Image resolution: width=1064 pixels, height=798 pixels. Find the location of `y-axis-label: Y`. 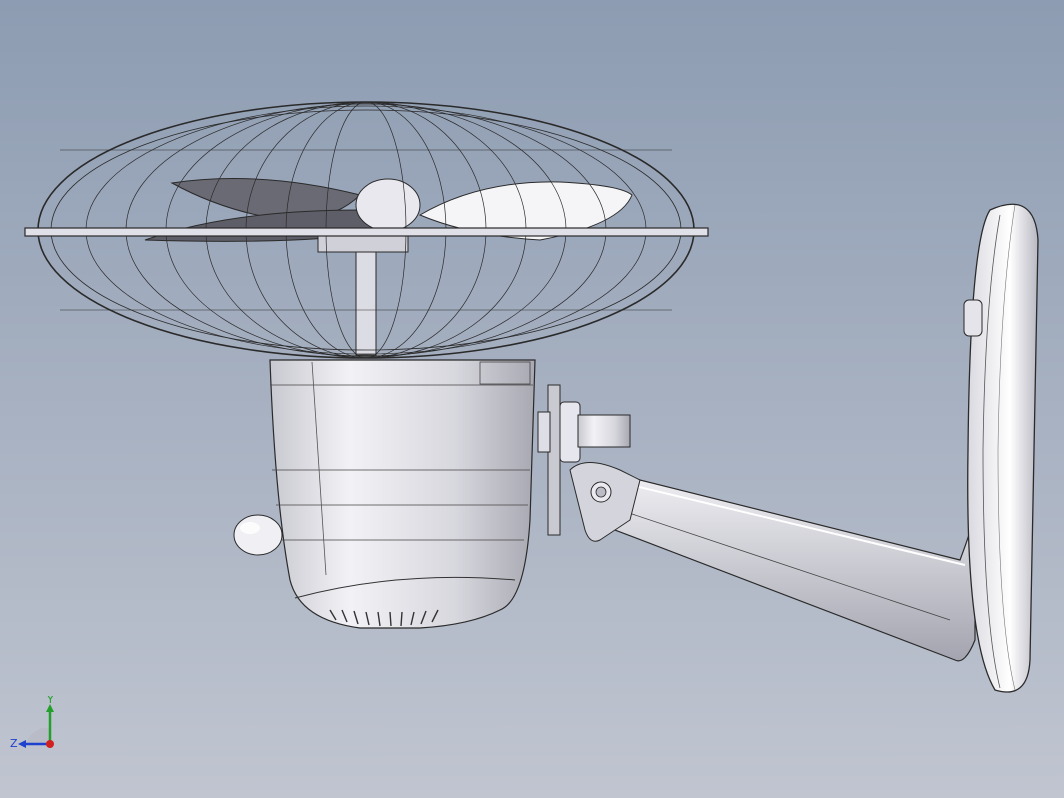

y-axis-label: Y is located at coordinates (50, 701).